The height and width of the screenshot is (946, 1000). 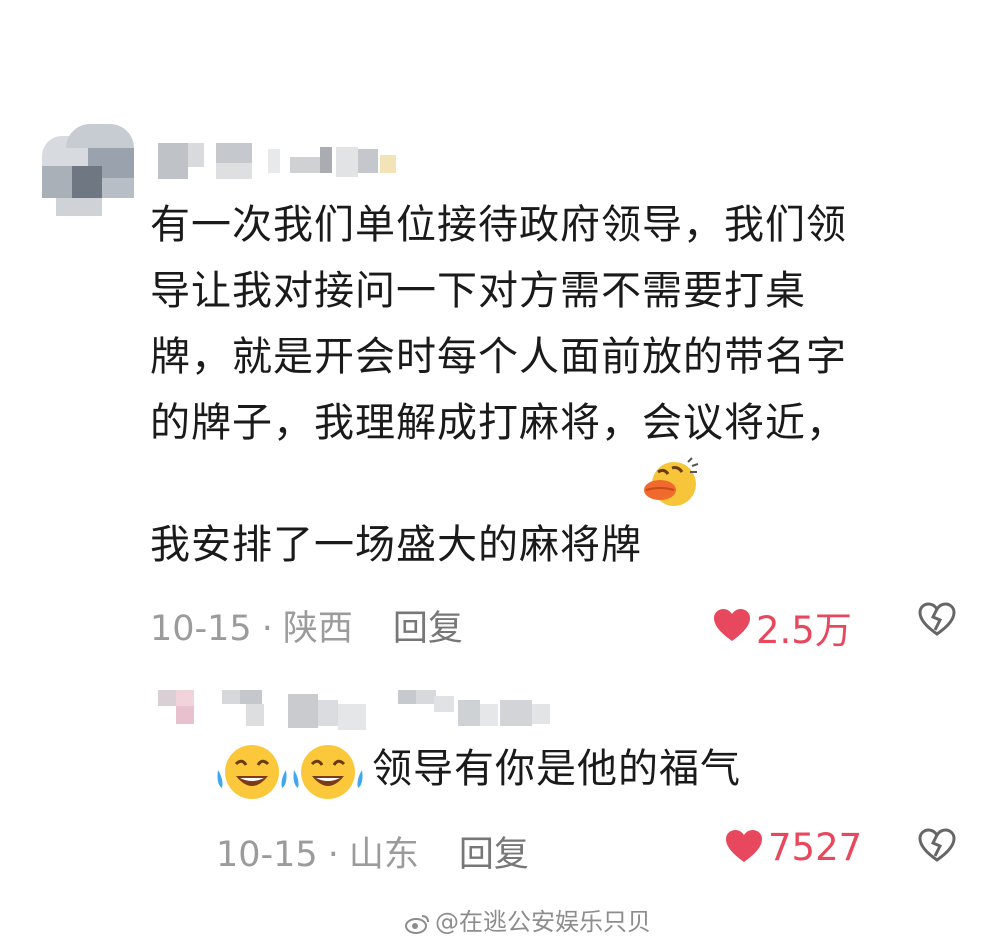 What do you see at coordinates (317, 629) in the screenshot?
I see `comment-location: 陕西` at bounding box center [317, 629].